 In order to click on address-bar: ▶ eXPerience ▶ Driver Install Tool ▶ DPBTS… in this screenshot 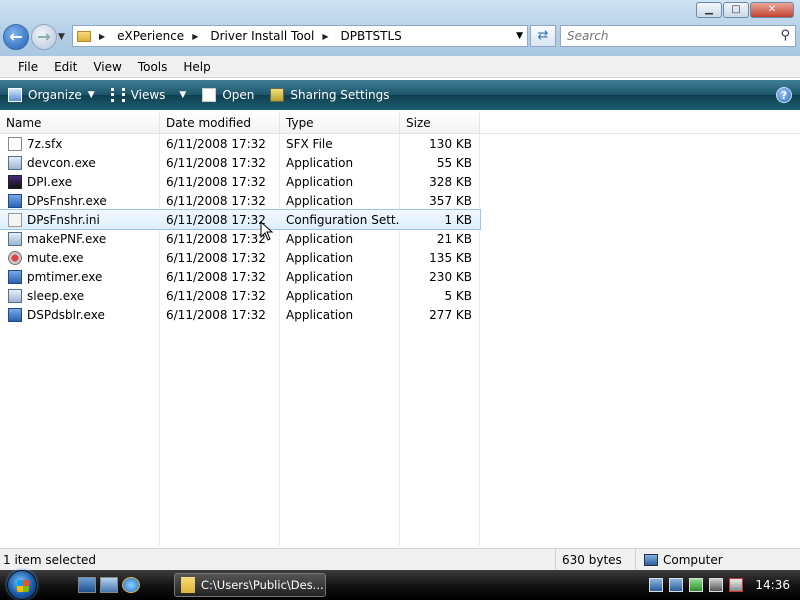, I will do `click(300, 36)`.